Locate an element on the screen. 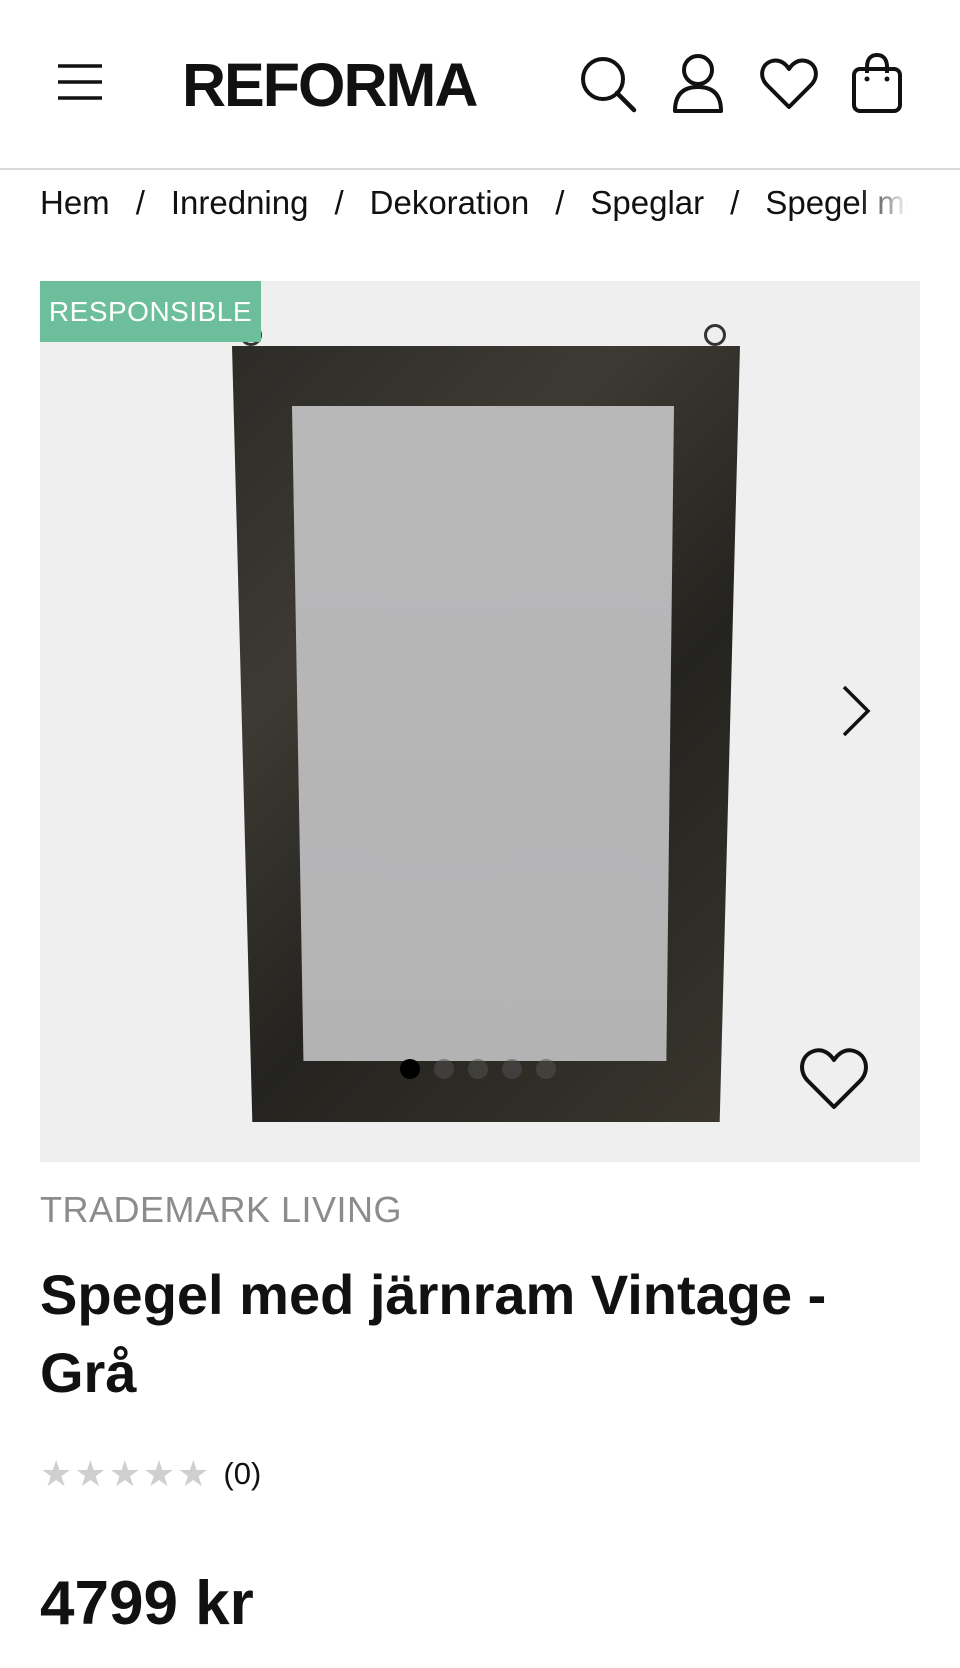  cart-button is located at coordinates (877, 83).